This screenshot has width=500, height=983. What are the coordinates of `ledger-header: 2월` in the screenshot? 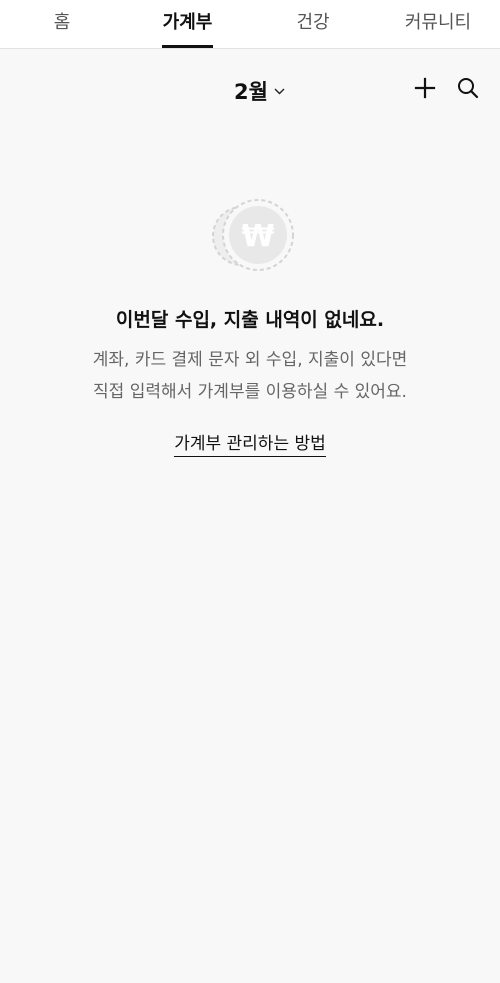 It's located at (250, 88).